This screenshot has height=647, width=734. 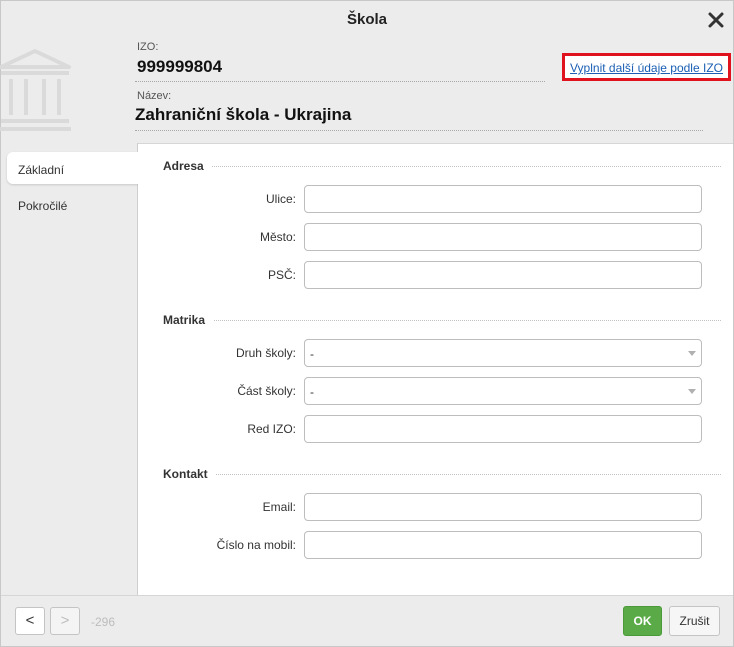 What do you see at coordinates (503, 199) in the screenshot?
I see `street-input` at bounding box center [503, 199].